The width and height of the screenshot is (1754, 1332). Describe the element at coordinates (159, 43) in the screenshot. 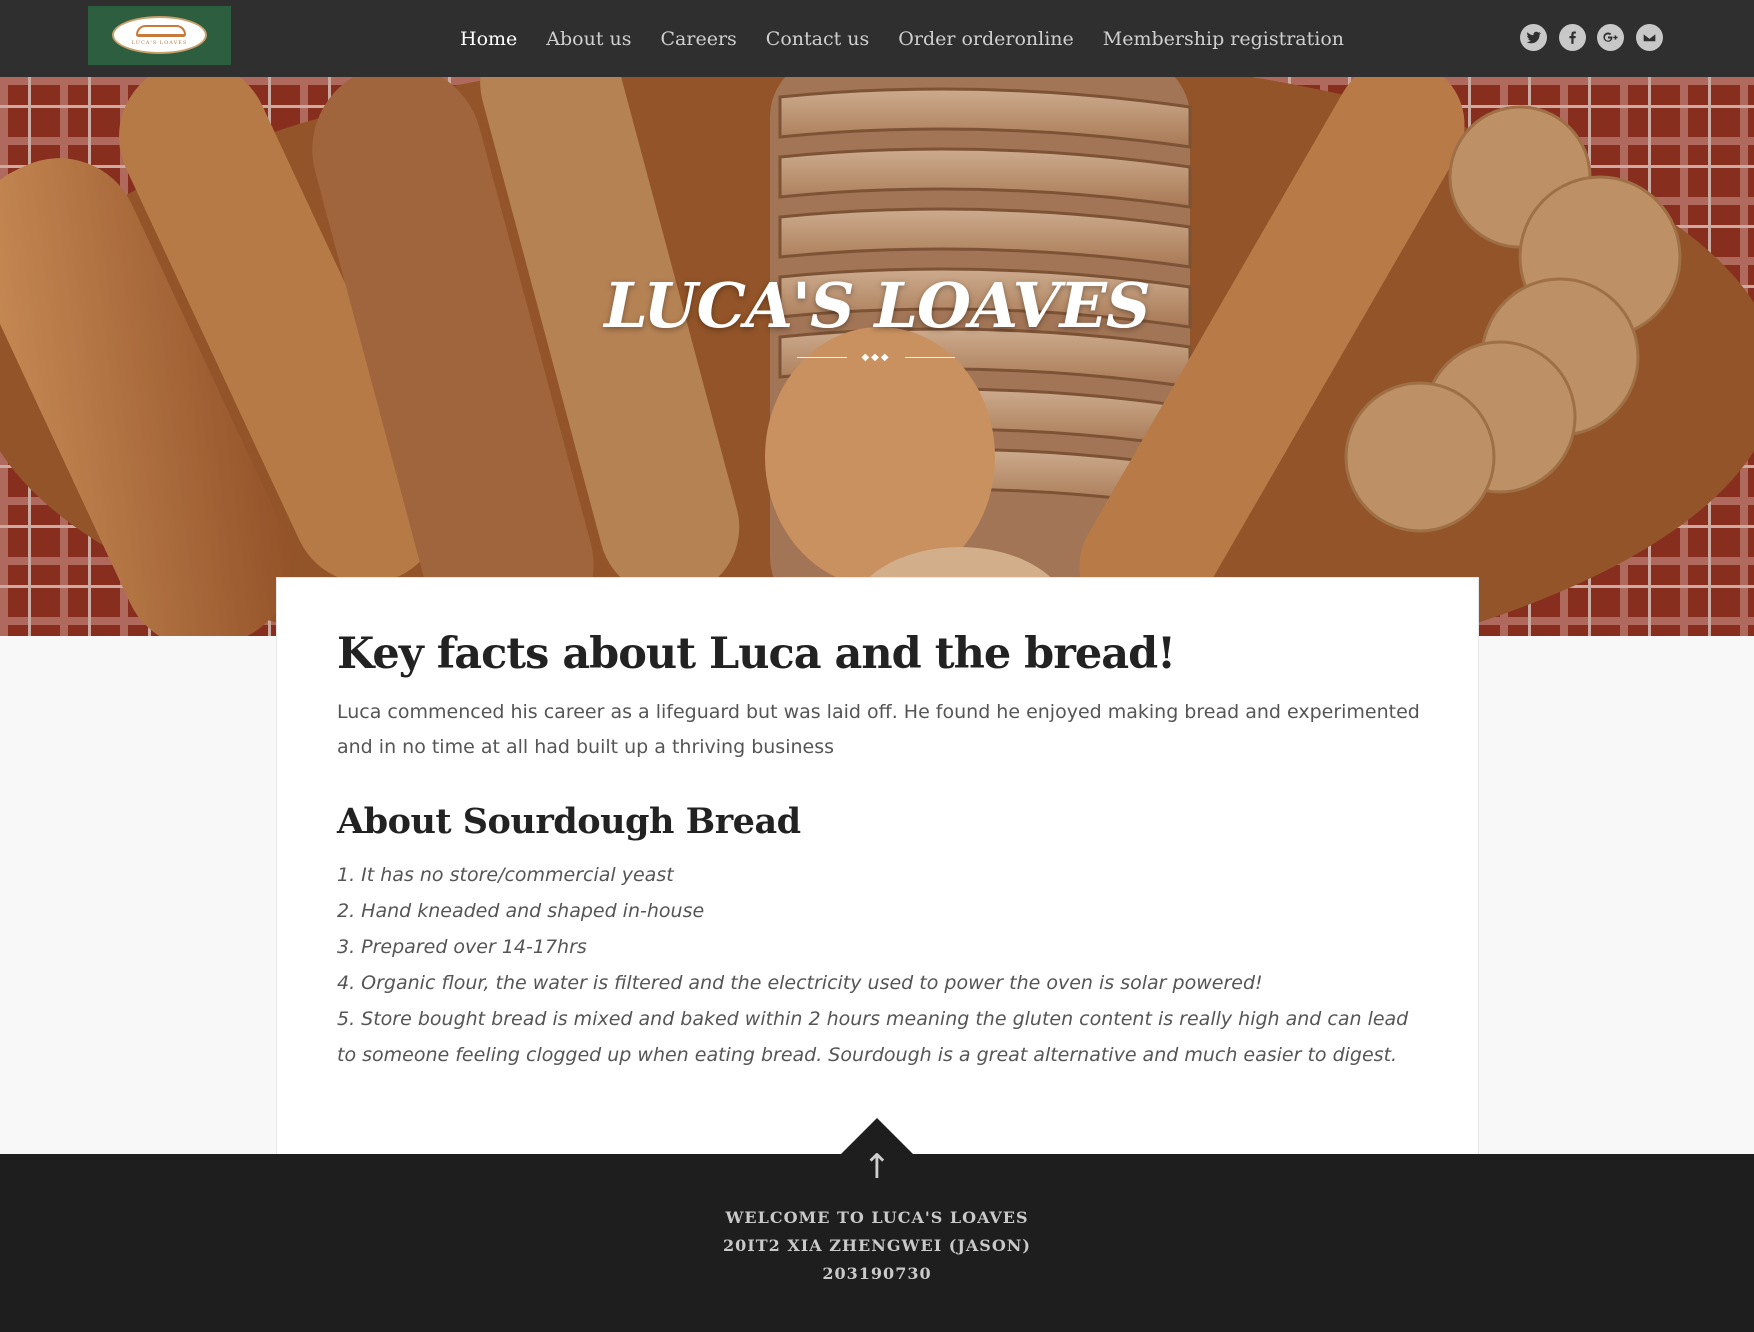

I see `logo-caption: LUCA'S LOAVES` at that location.